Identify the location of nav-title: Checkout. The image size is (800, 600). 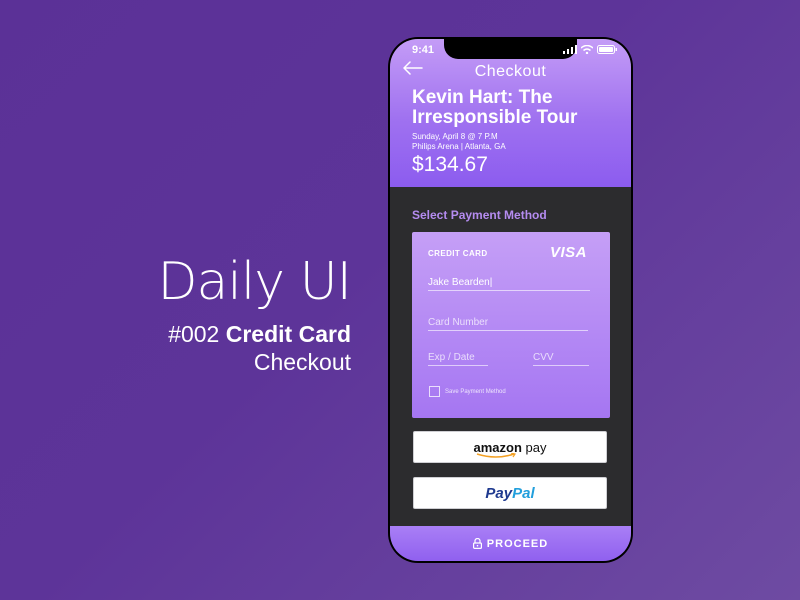
(510, 71).